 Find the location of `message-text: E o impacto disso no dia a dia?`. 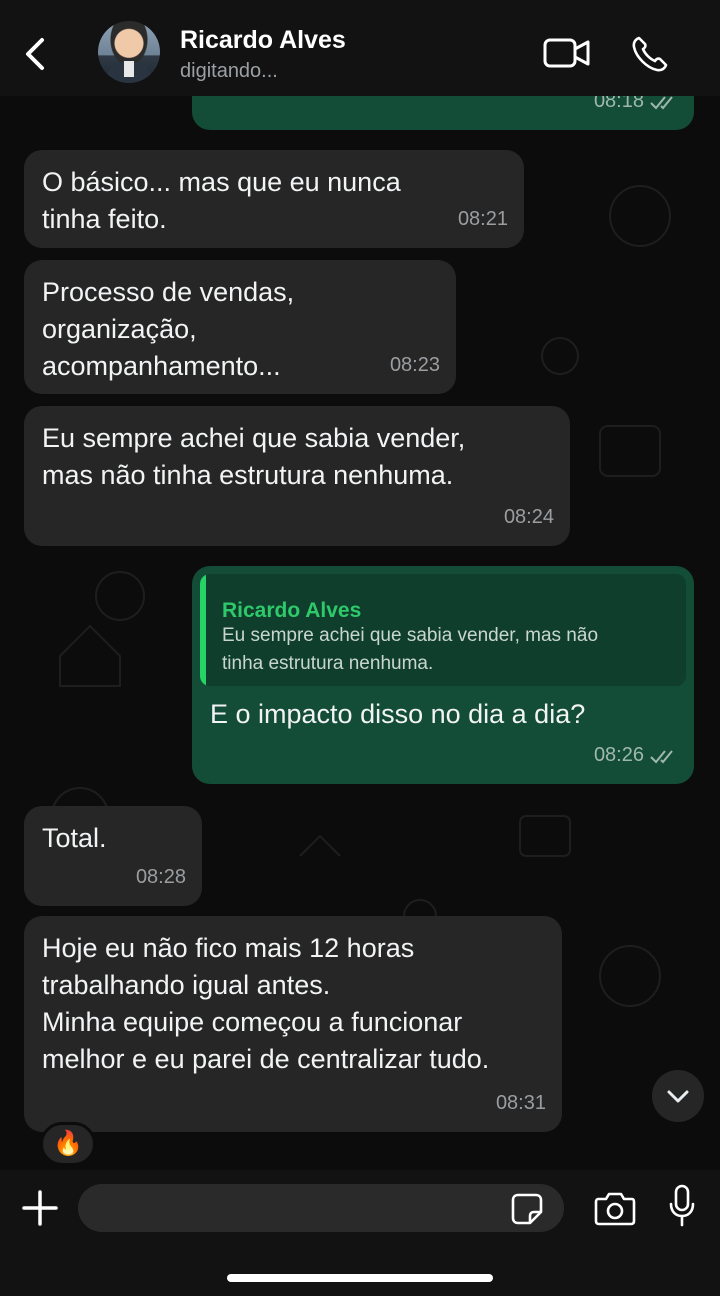

message-text: E o impacto disso no dia a dia? is located at coordinates (398, 714).